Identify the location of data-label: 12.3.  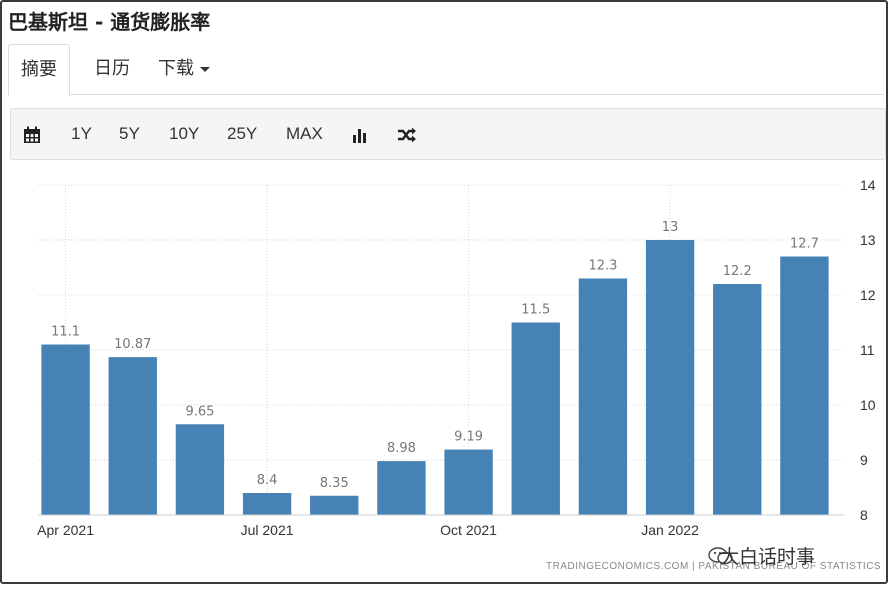
(602, 266).